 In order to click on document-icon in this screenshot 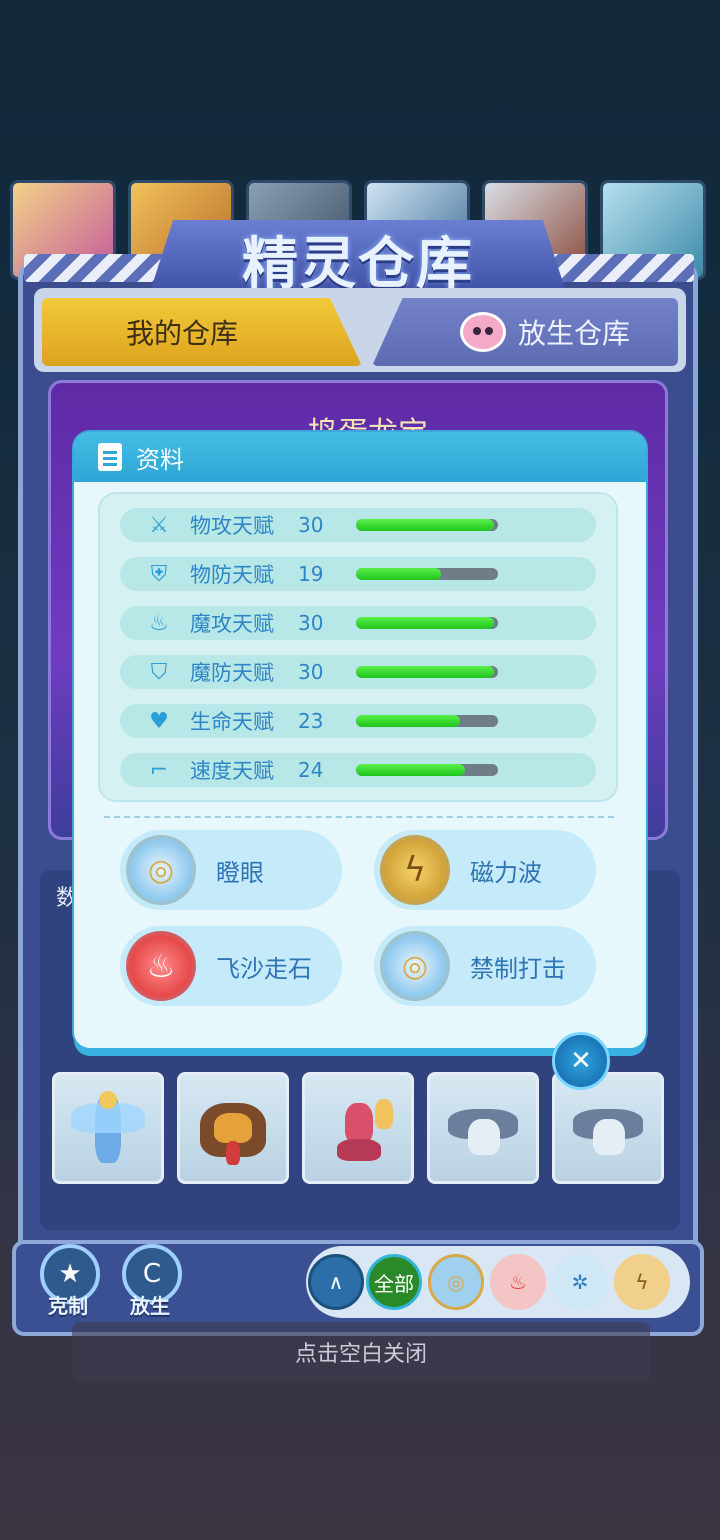, I will do `click(110, 457)`.